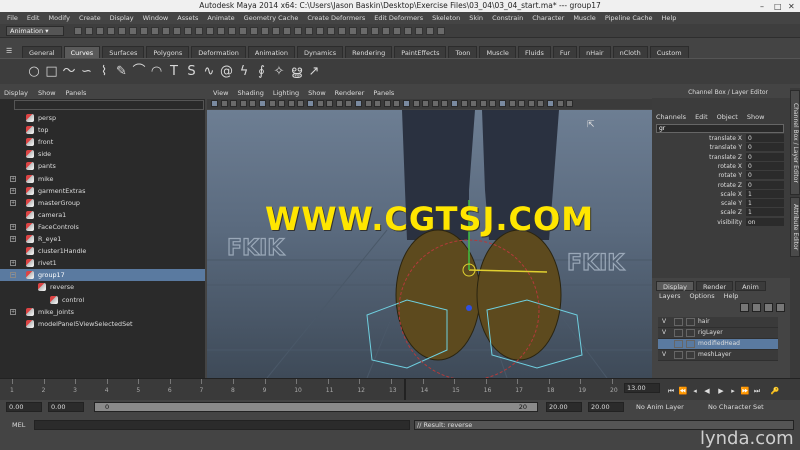  What do you see at coordinates (104, 72) in the screenshot?
I see `ep-curve-icon: ⌇` at bounding box center [104, 72].